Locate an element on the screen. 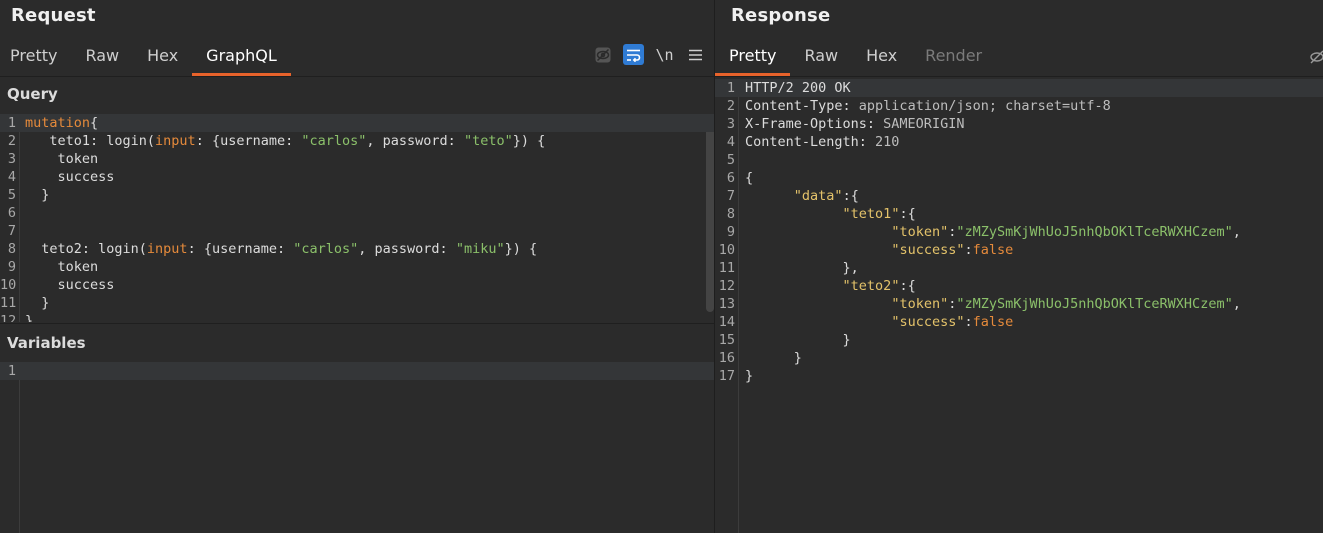  code-text: X-Frame-Options: SAMEORIGIN is located at coordinates (854, 124).